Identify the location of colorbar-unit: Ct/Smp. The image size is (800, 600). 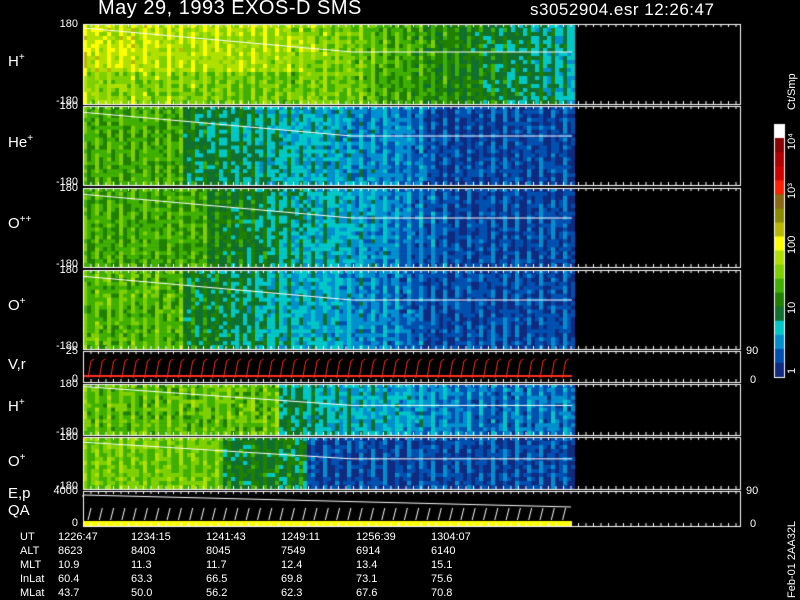
(792, 91).